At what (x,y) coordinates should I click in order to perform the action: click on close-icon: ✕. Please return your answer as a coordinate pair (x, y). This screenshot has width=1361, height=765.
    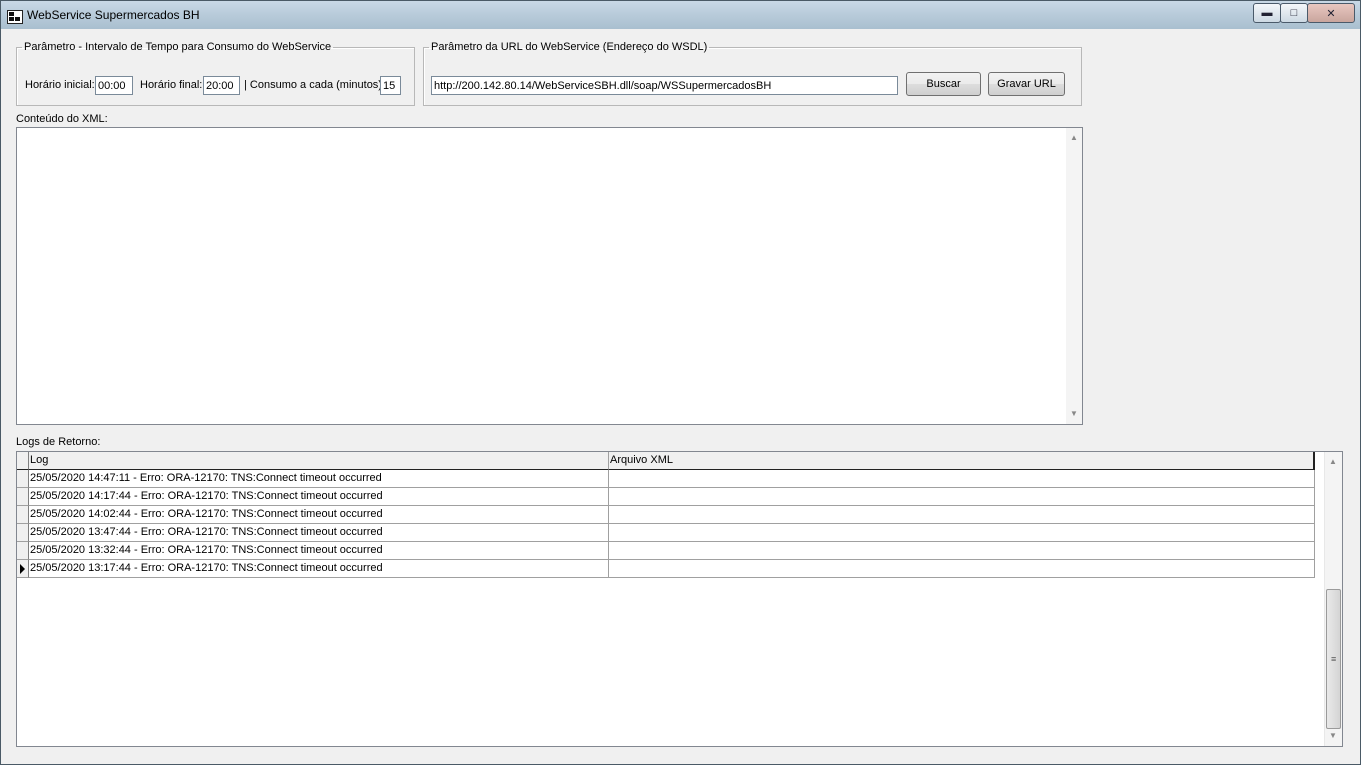
    Looking at the image, I should click on (1331, 13).